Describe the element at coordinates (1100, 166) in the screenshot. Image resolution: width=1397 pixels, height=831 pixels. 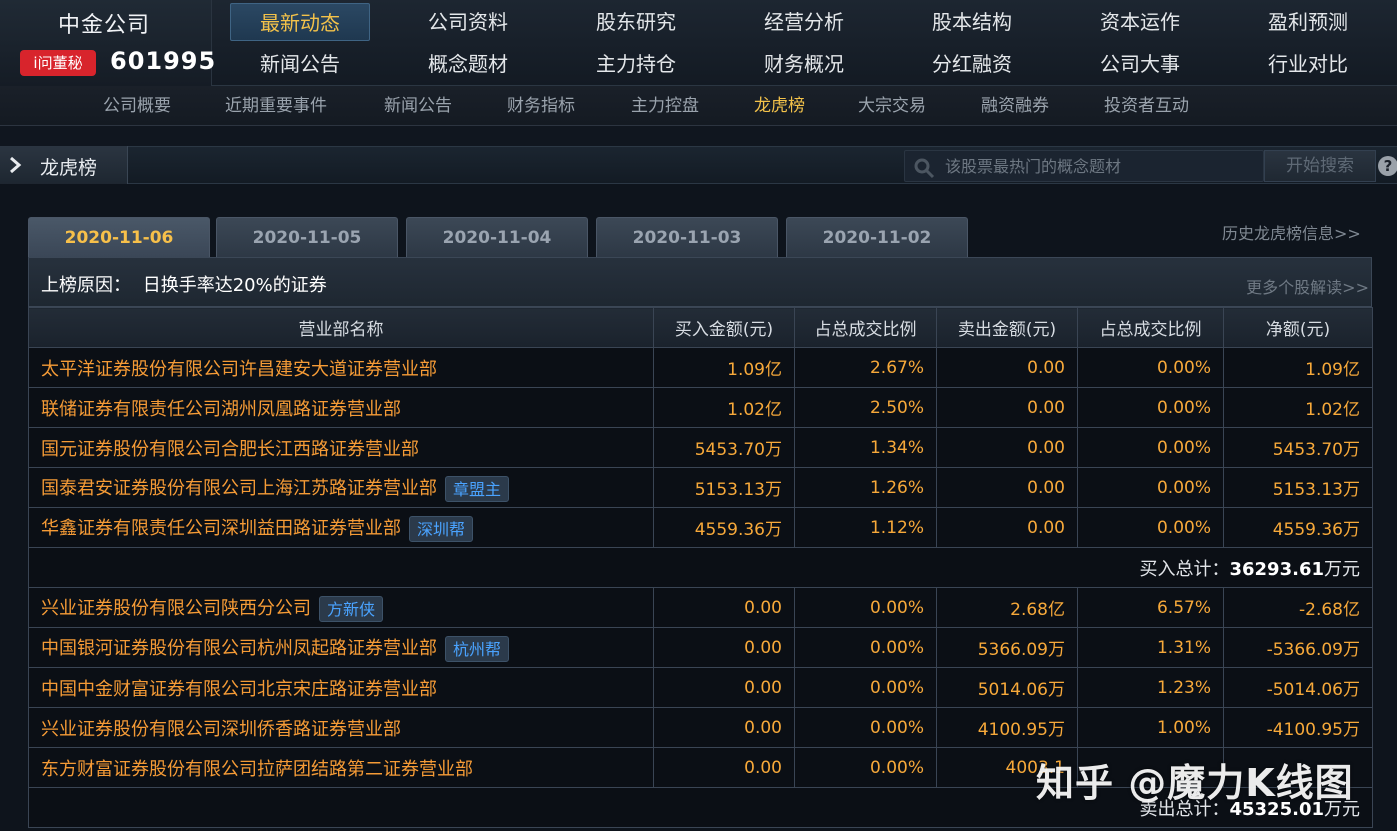
I see `concept-search-input` at that location.